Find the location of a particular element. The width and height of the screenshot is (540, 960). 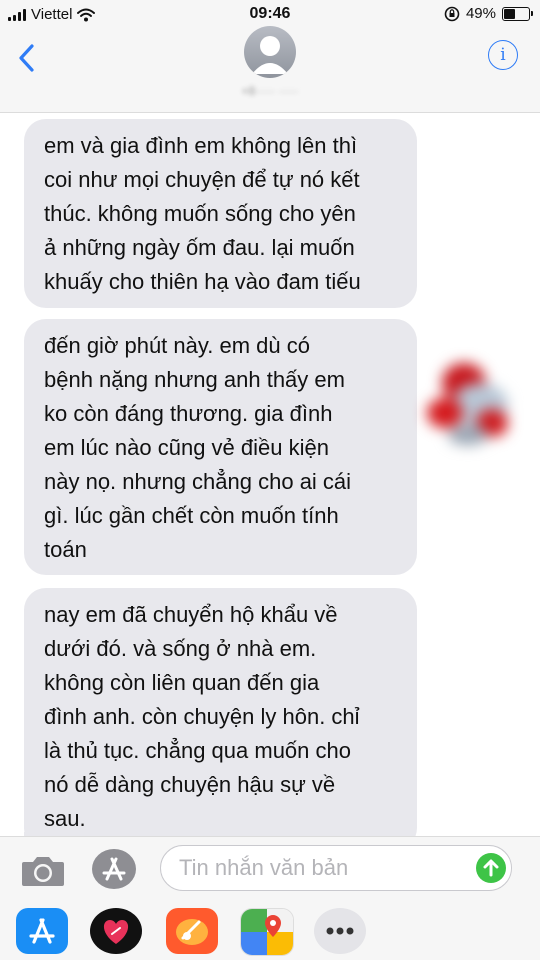

conversation-header: +8····· ····· i is located at coordinates (270, 69).